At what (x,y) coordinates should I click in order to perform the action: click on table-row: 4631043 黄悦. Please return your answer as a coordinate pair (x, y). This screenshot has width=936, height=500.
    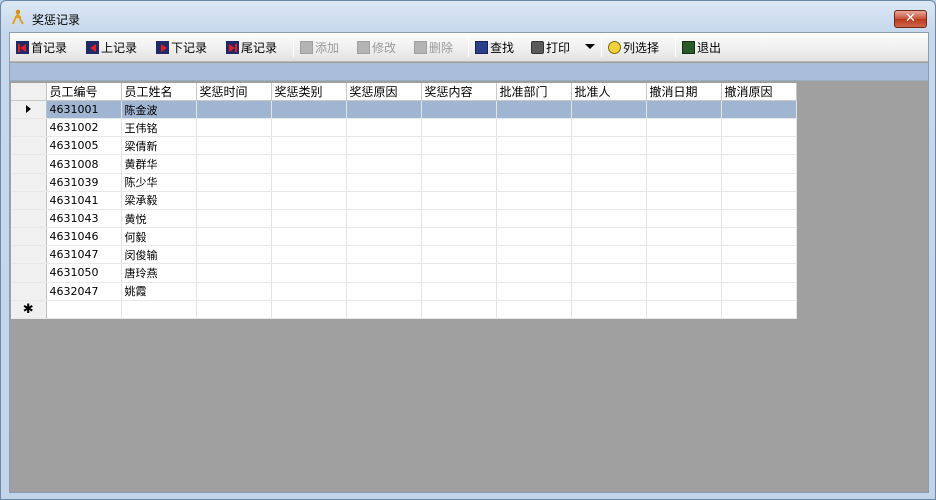
    Looking at the image, I should click on (404, 219).